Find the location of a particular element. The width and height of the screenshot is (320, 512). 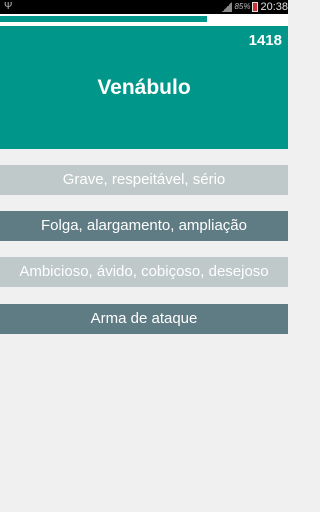

progress-fill is located at coordinates (104, 19).